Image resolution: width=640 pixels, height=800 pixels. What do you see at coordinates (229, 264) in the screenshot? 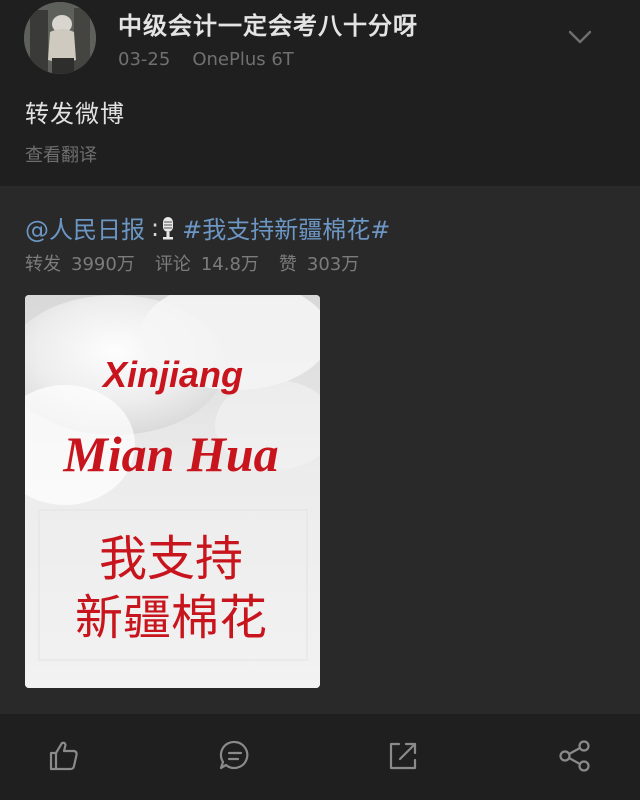
I see `comment-count: 14.8万` at bounding box center [229, 264].